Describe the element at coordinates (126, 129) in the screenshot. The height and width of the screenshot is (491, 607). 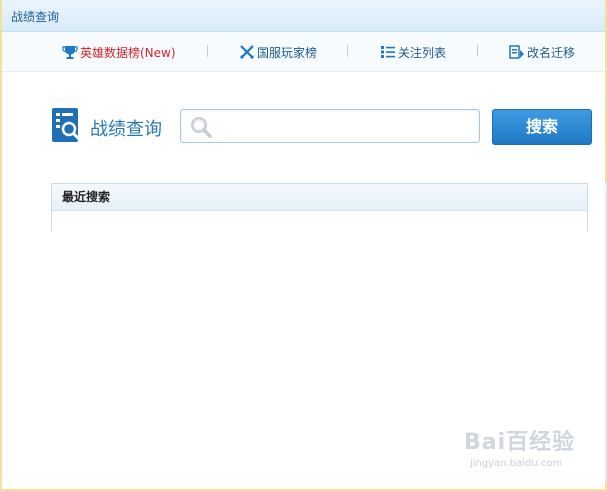
I see `search-heading: 战绩查询` at that location.